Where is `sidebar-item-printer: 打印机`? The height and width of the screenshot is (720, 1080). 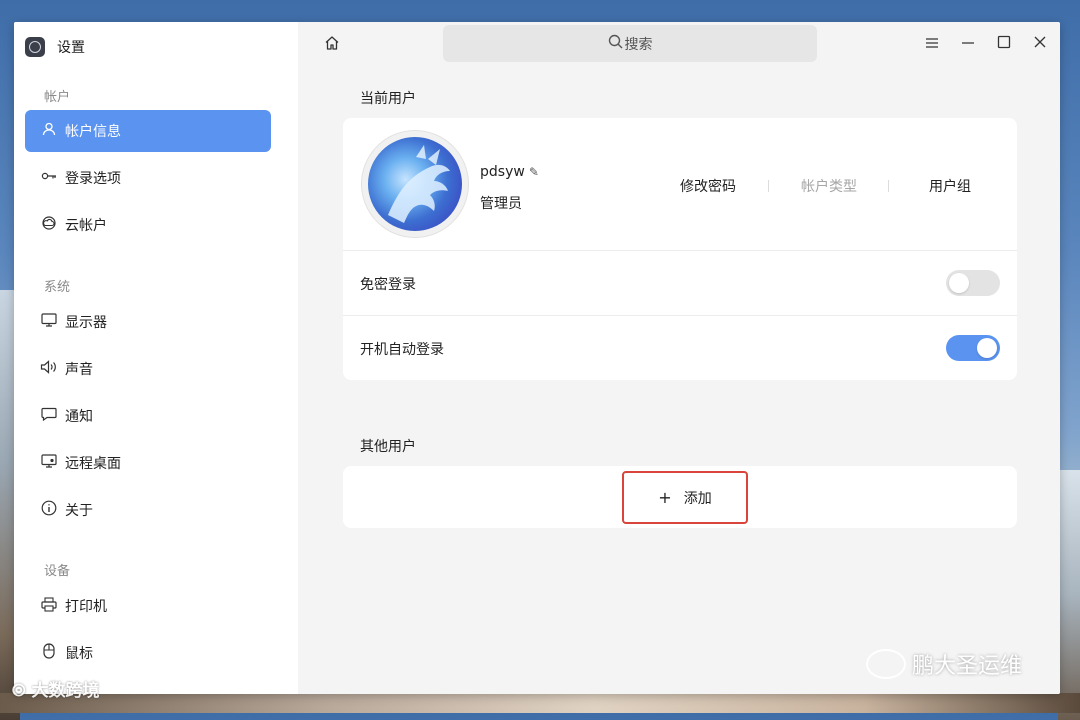
sidebar-item-printer: 打印机 is located at coordinates (148, 606).